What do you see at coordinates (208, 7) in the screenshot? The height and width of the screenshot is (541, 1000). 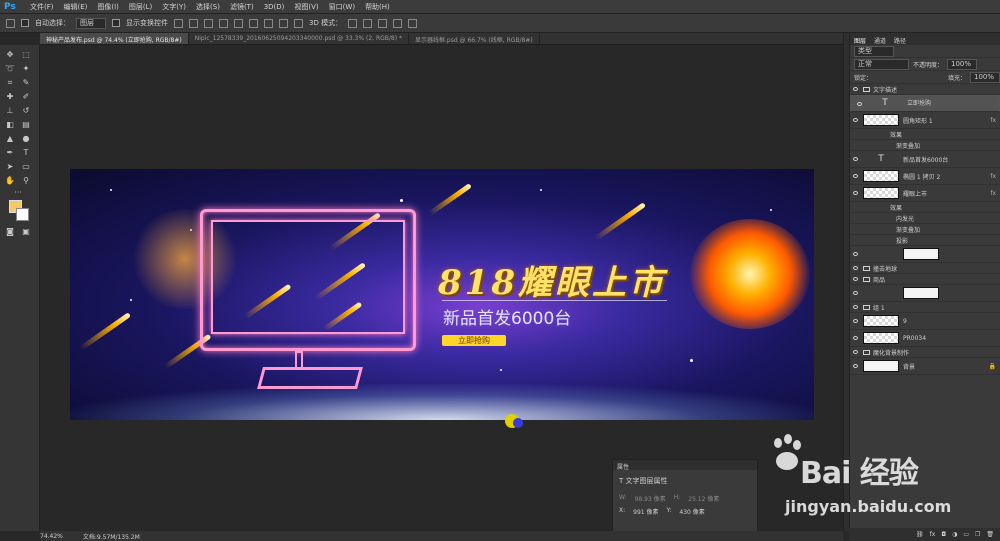 I see `menu-select: 选择(S)` at bounding box center [208, 7].